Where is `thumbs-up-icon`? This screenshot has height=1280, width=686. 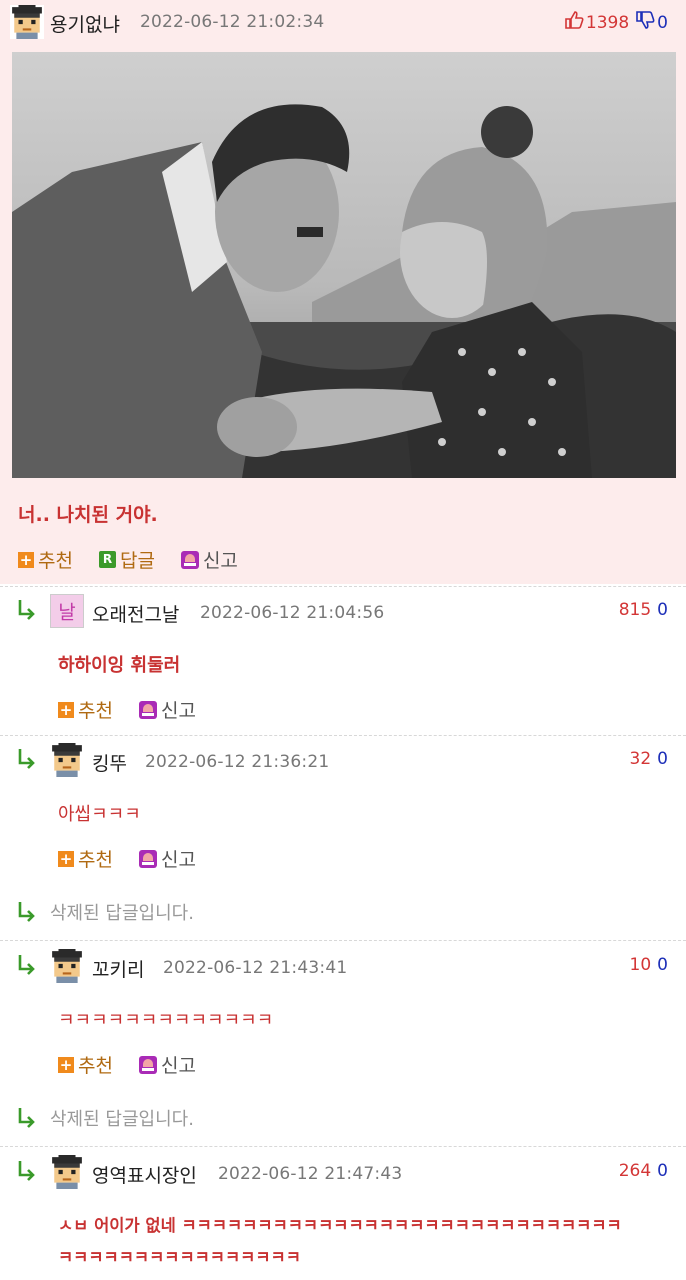 thumbs-up-icon is located at coordinates (574, 22).